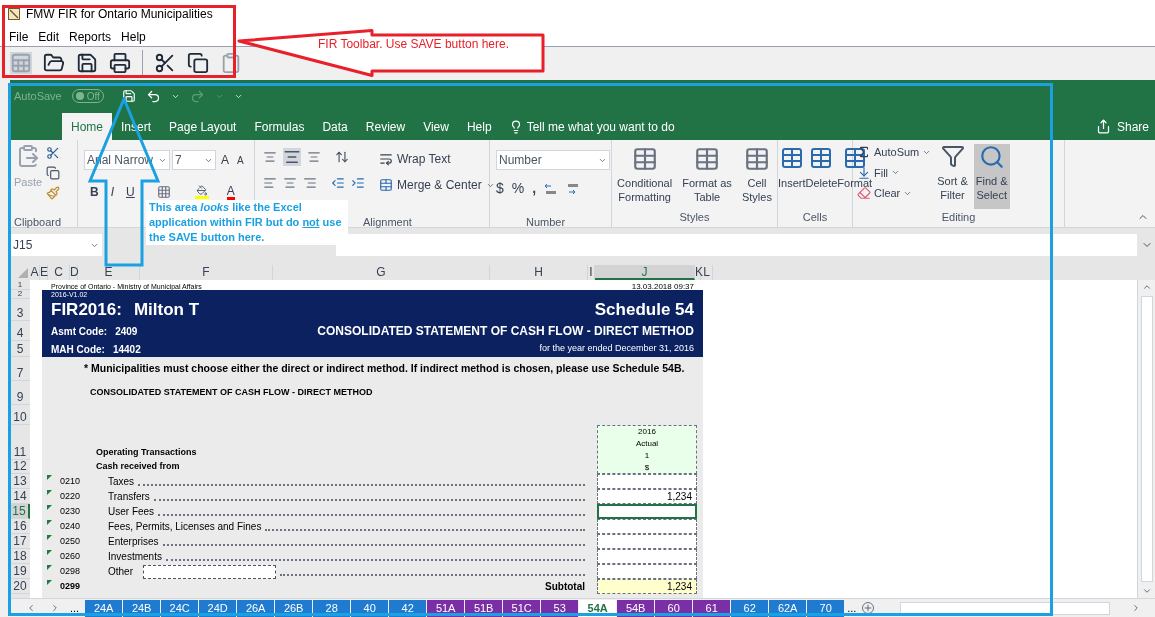  What do you see at coordinates (38, 96) in the screenshot?
I see `autosave-label: AutoSave` at bounding box center [38, 96].